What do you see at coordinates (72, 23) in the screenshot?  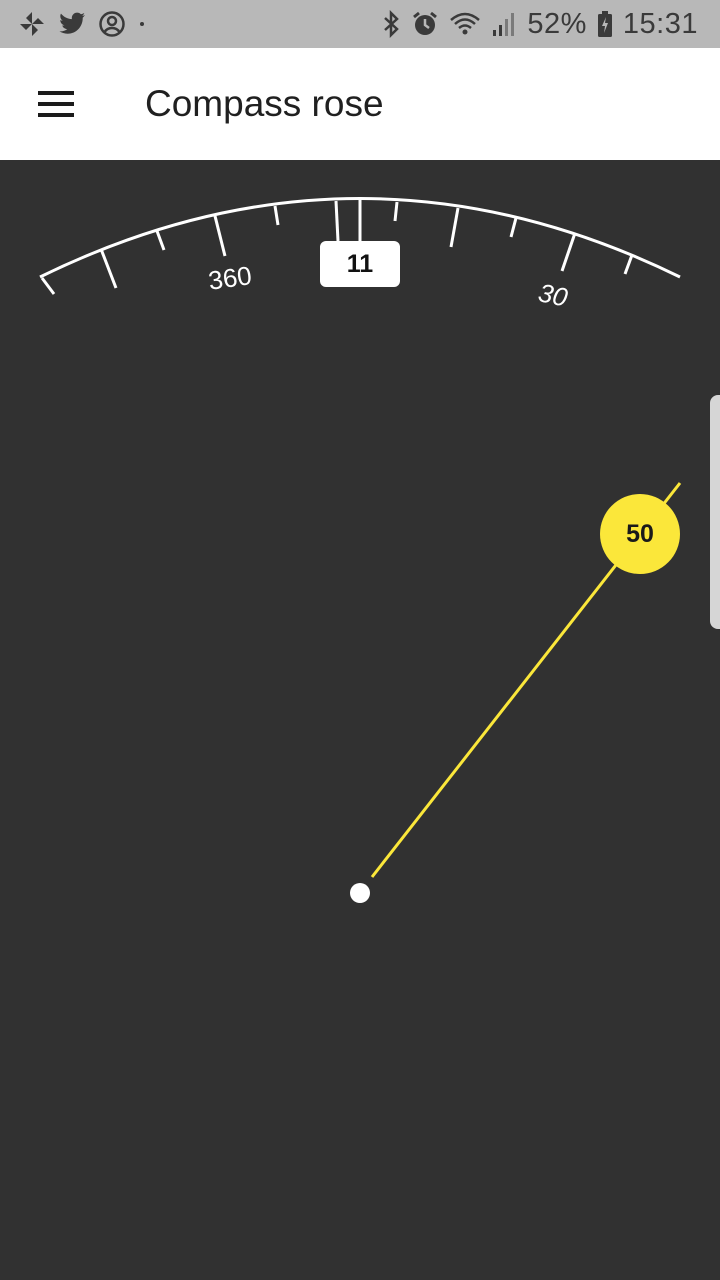 I see `twitter-icon` at bounding box center [72, 23].